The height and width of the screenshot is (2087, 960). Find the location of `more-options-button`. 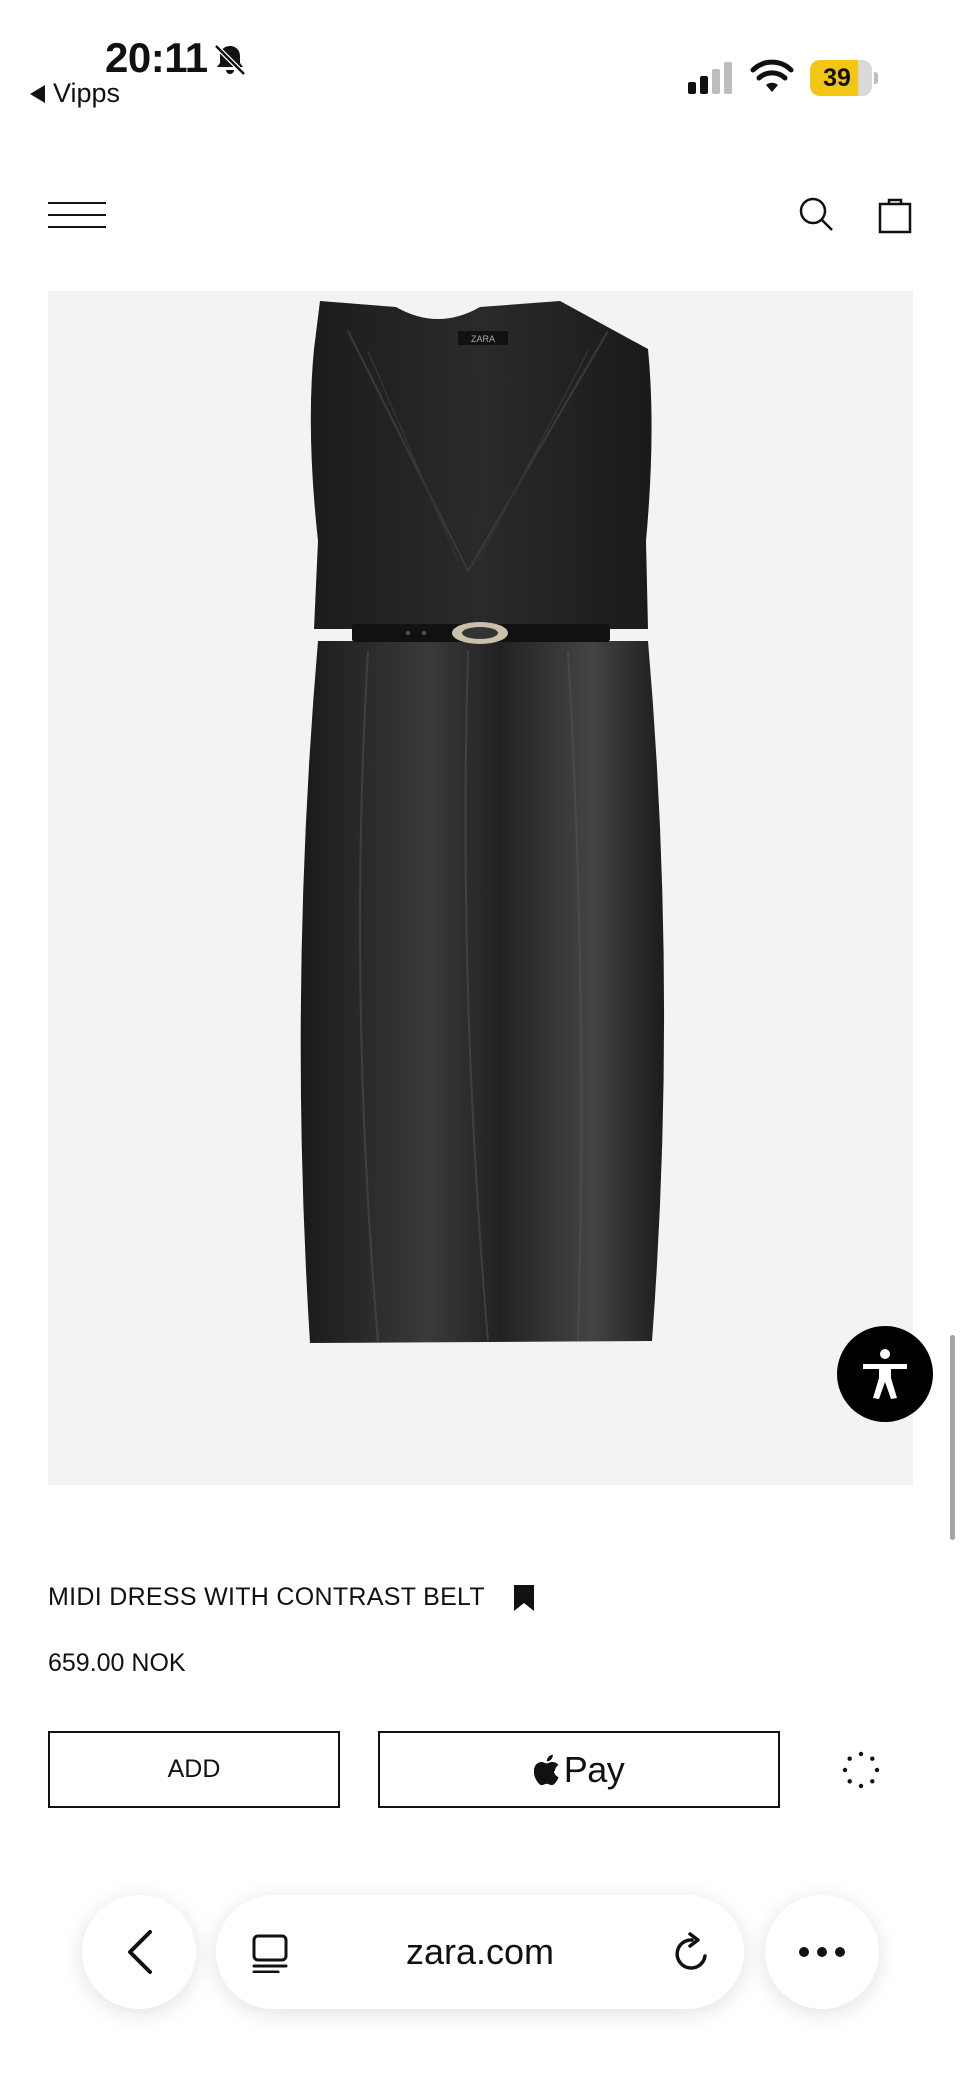

more-options-button is located at coordinates (822, 1952).